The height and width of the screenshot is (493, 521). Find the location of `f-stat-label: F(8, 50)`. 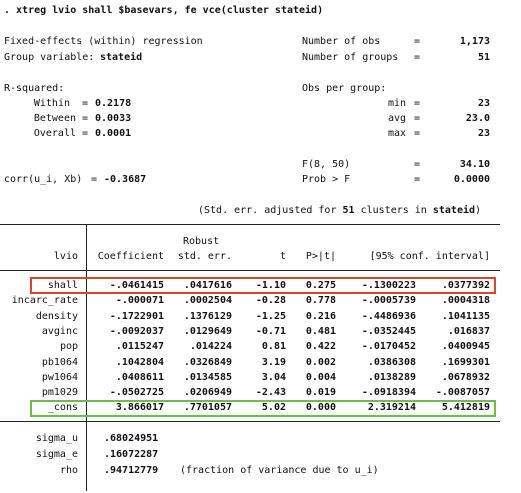

f-stat-label: F(8, 50) is located at coordinates (326, 164).